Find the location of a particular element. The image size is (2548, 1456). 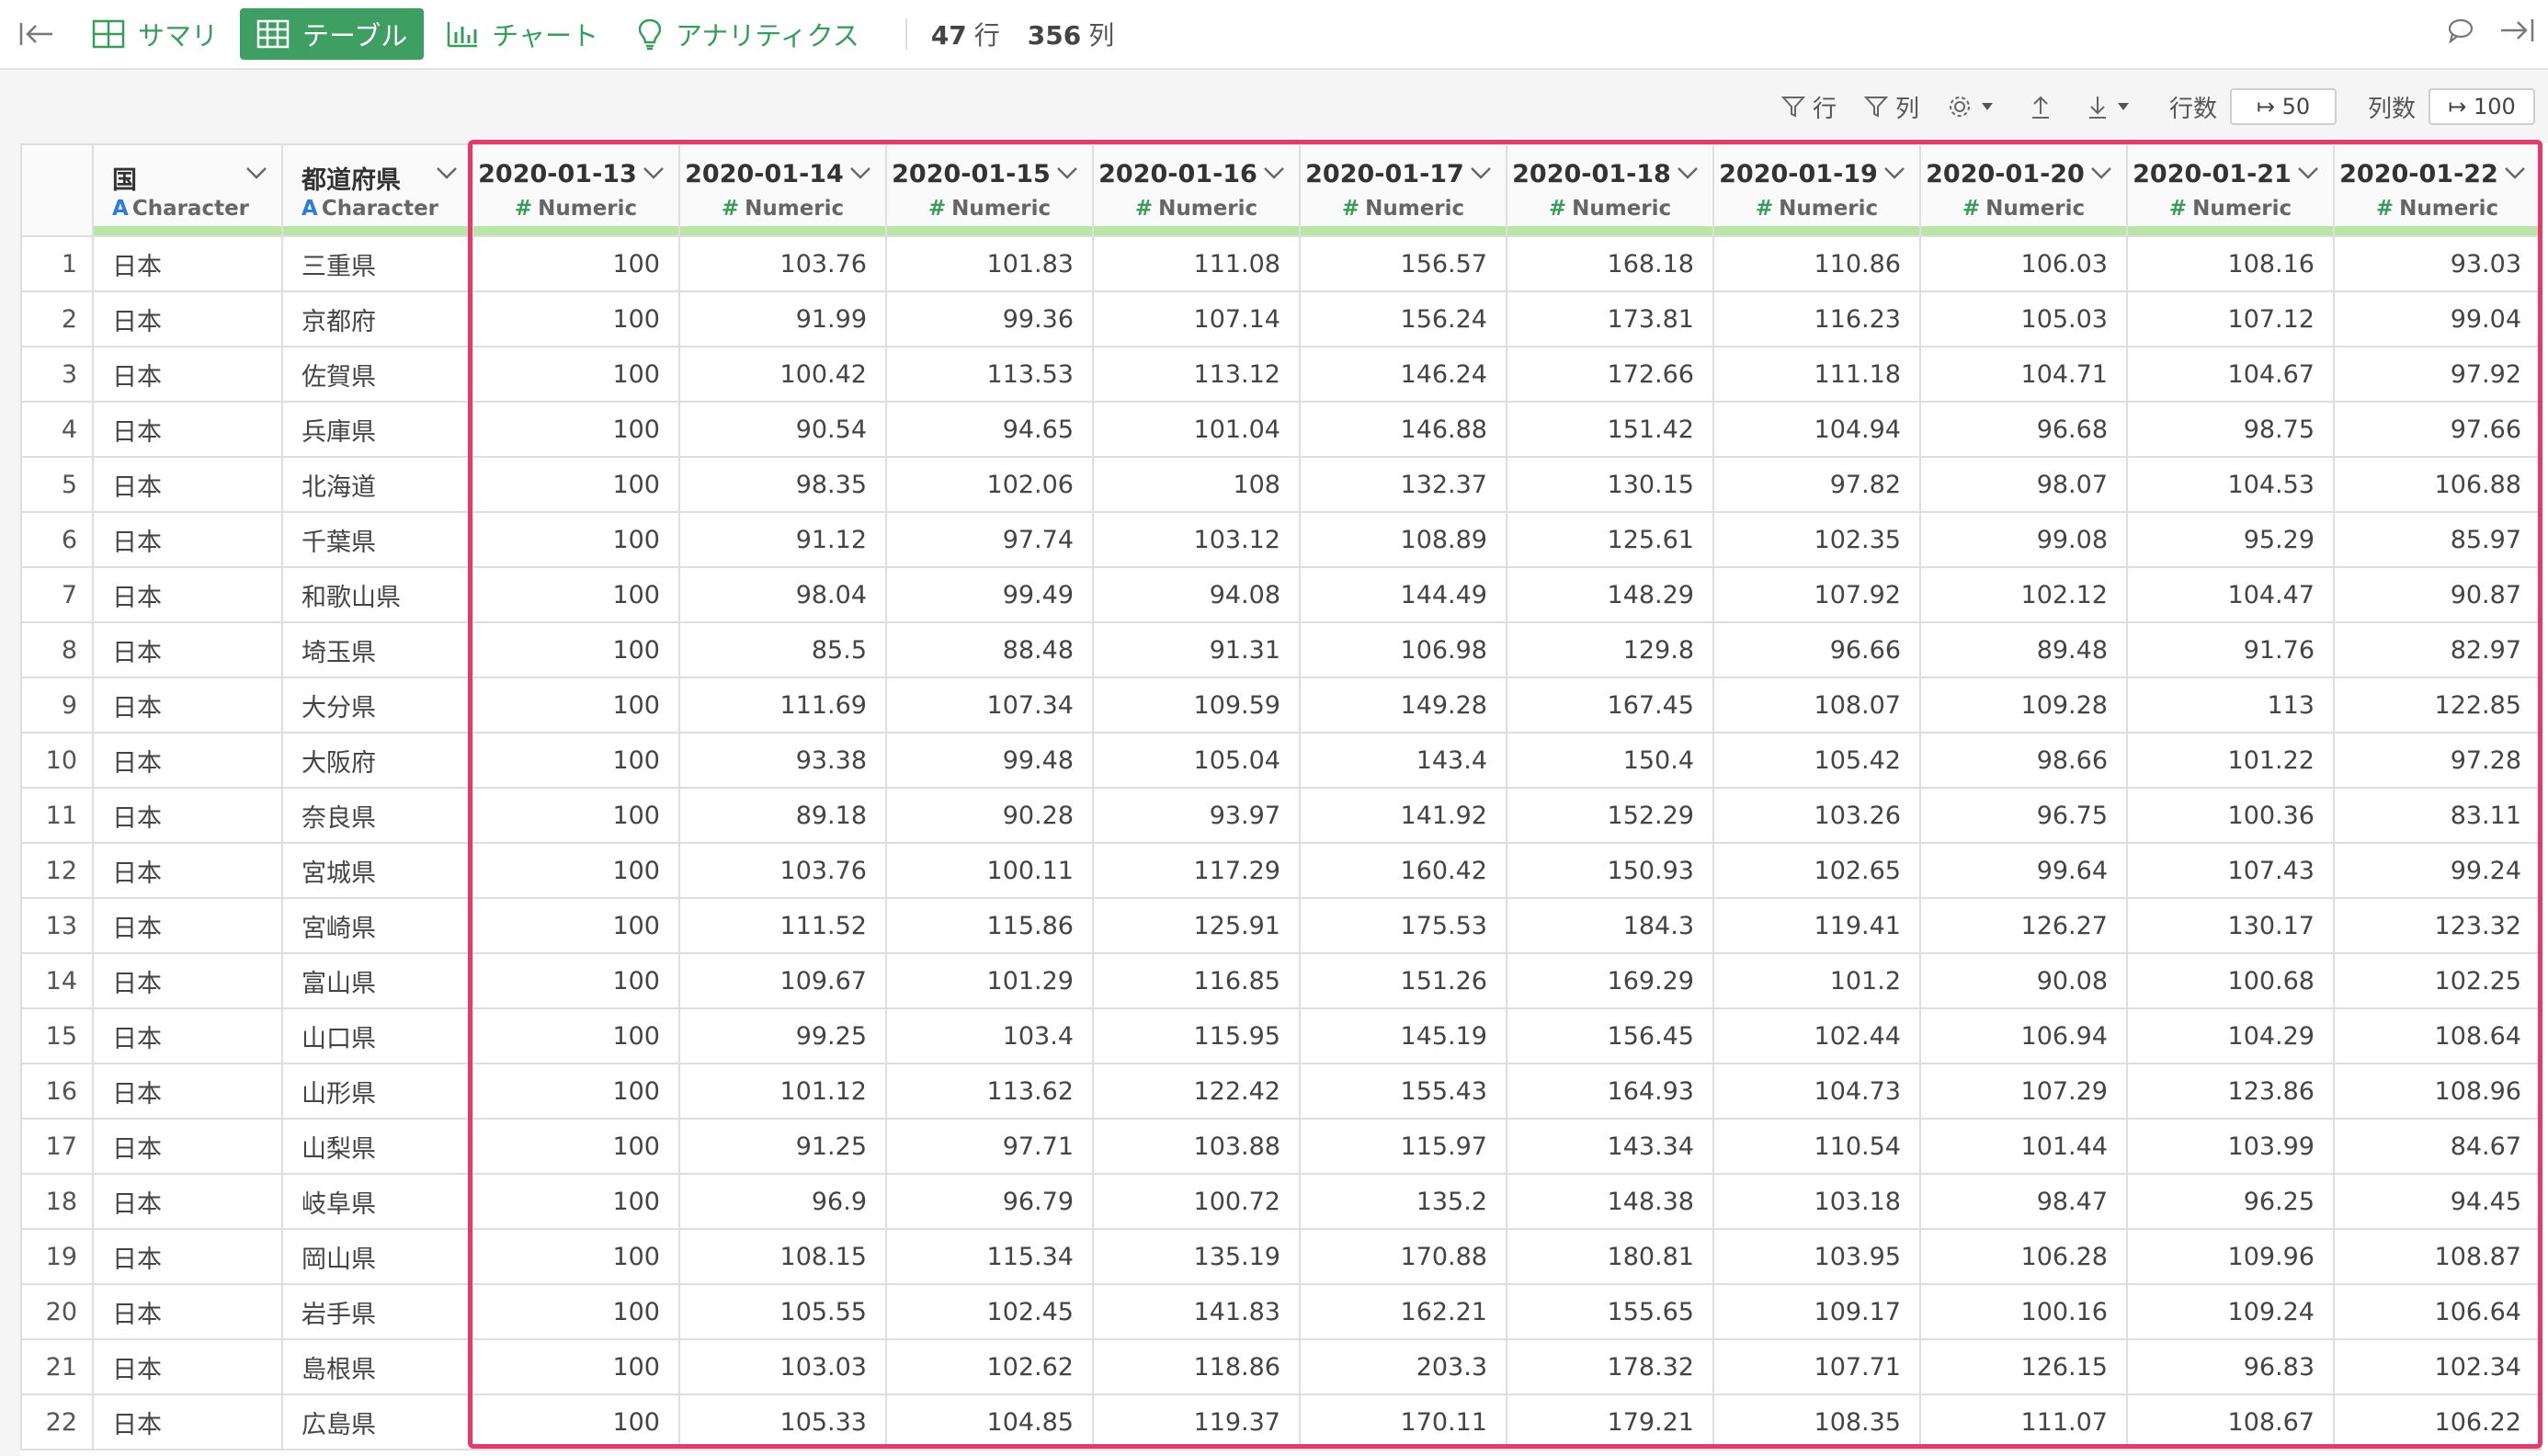

table-cell: 98.07 is located at coordinates (2023, 484).